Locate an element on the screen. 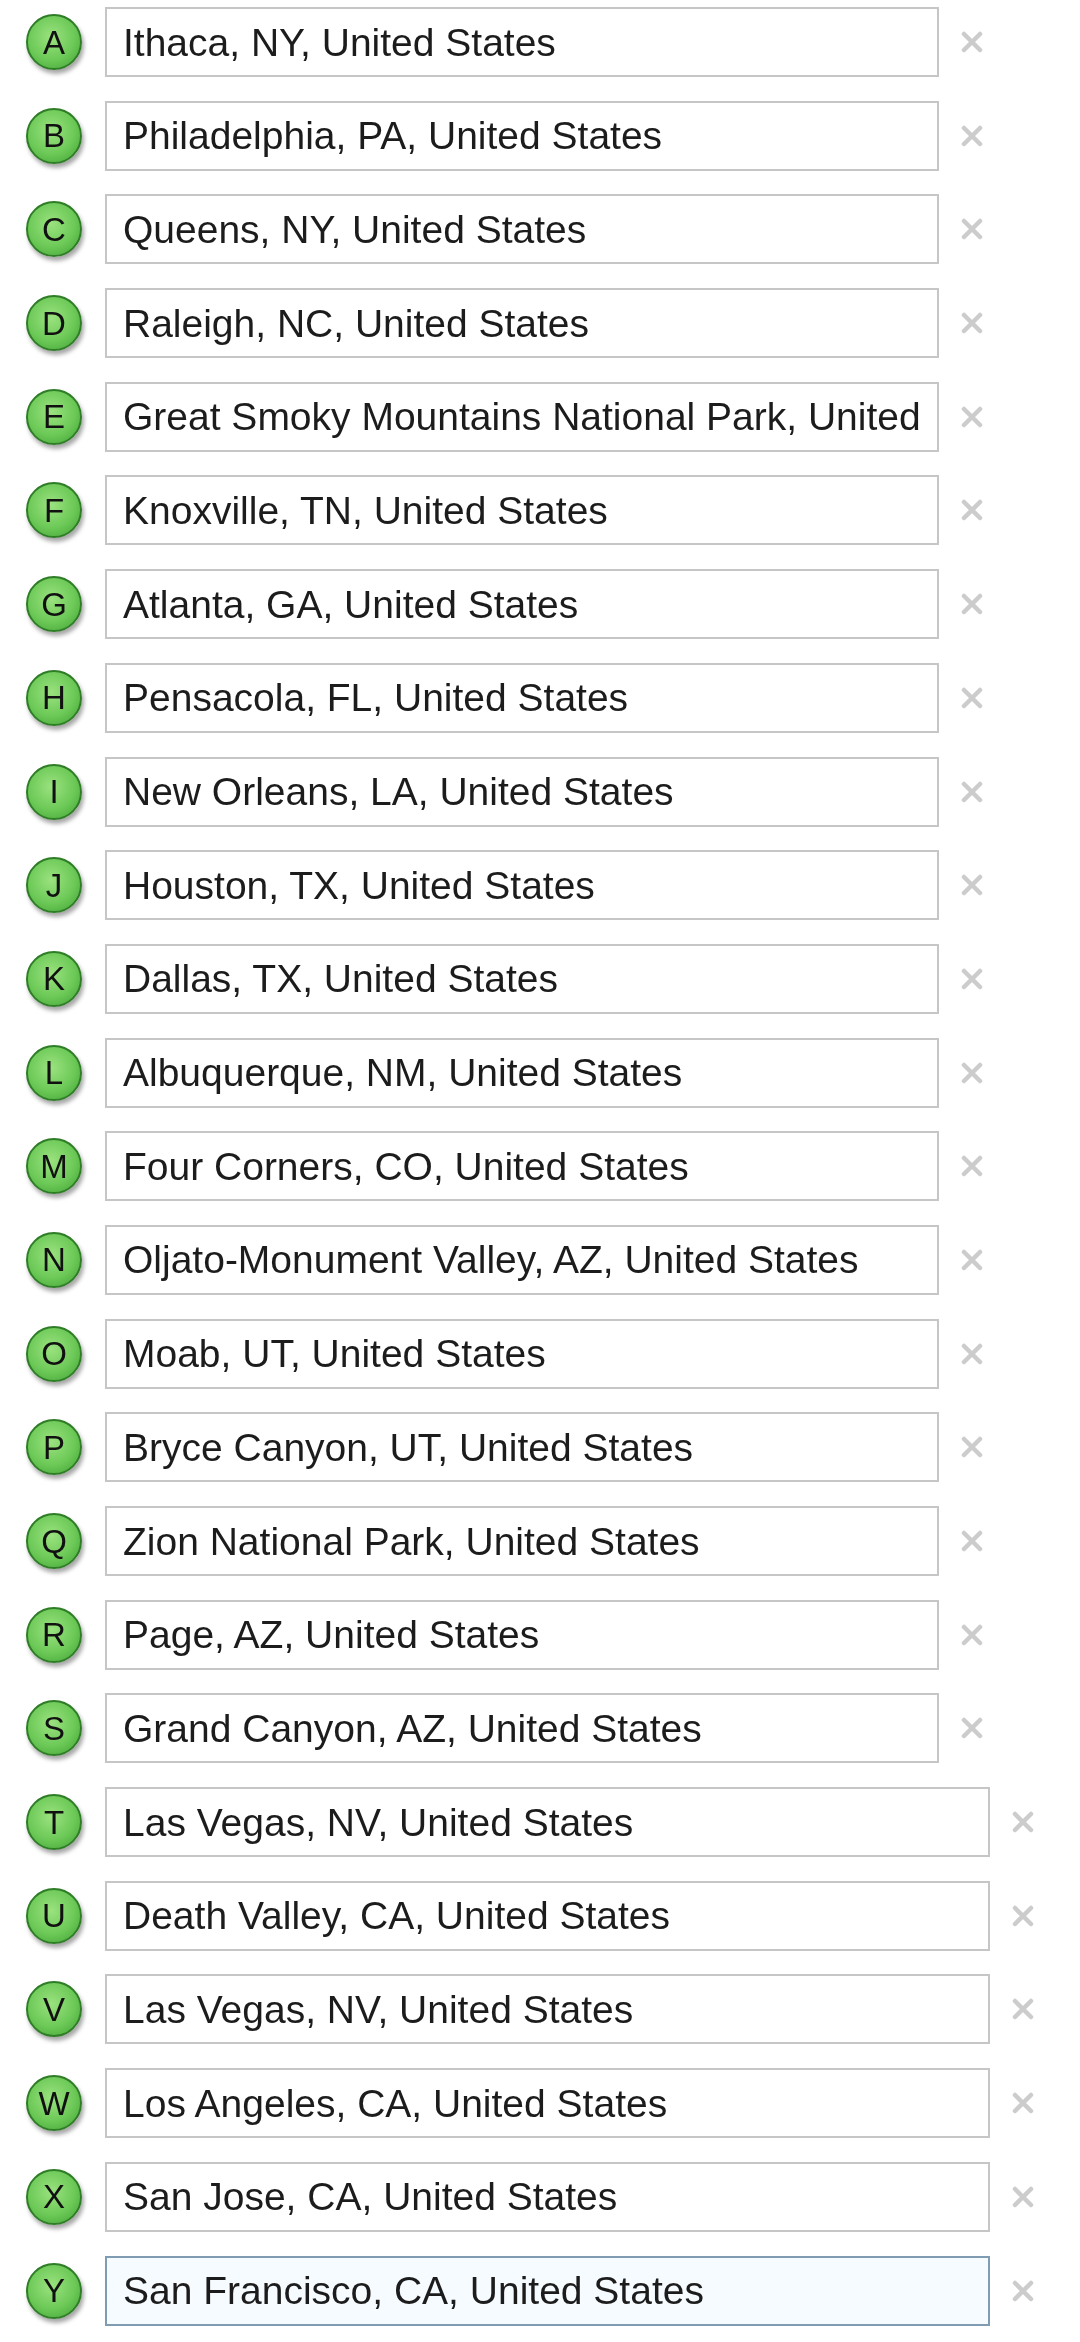  waypoint-marker: P is located at coordinates (54, 1447).